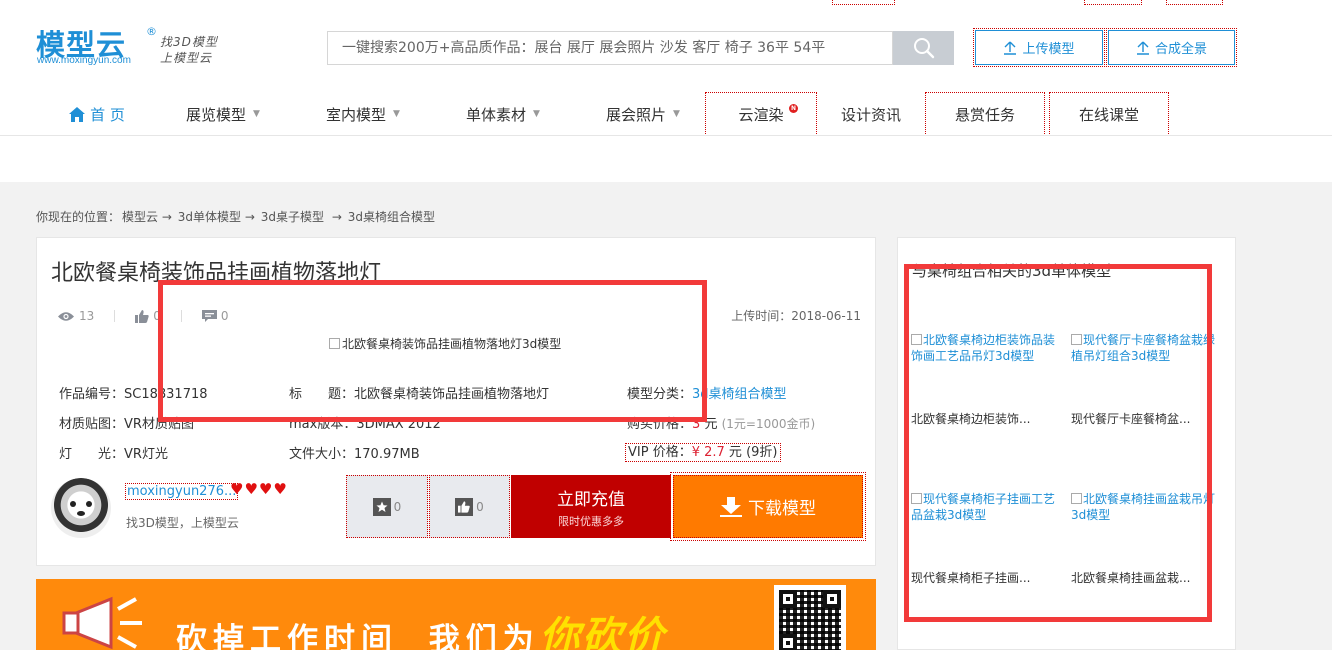 The width and height of the screenshot is (1332, 650). I want to click on site-logo: 模型云 ® www.moxingyun.com 找3D模型 上模型云, so click(136, 46).